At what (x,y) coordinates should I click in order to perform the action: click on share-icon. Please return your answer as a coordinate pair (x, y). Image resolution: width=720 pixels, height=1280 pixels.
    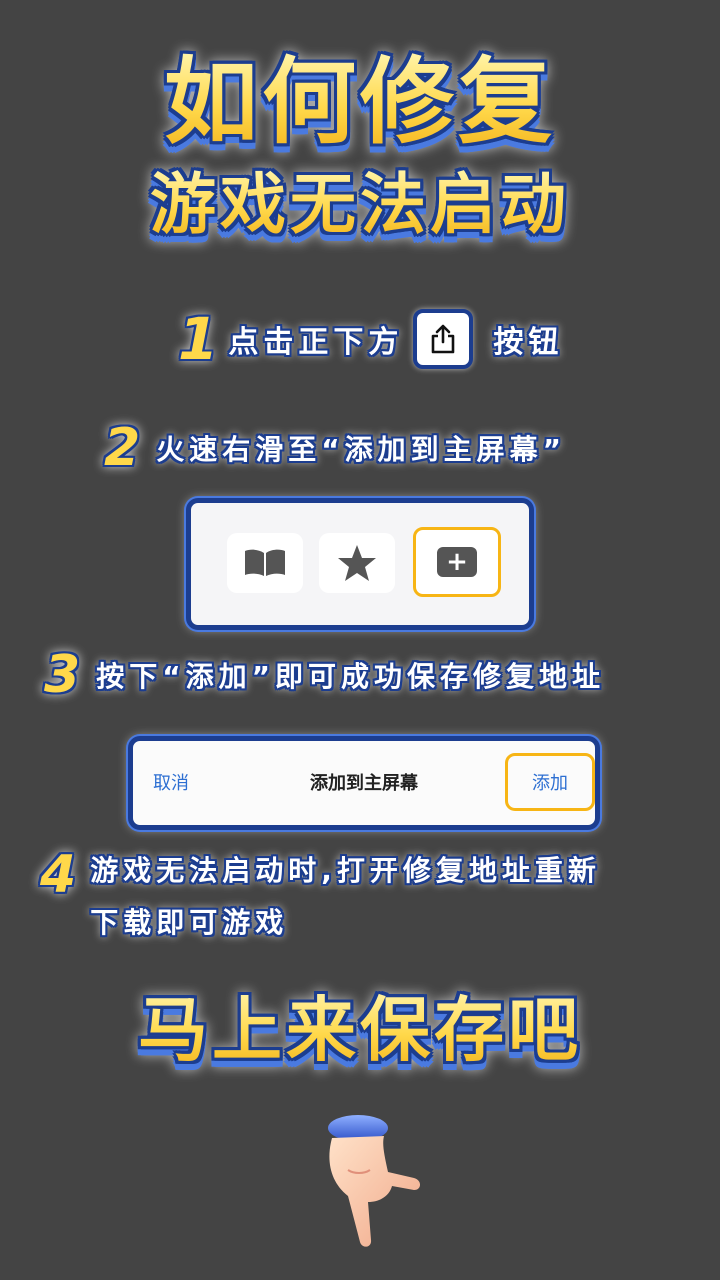
    Looking at the image, I should click on (443, 339).